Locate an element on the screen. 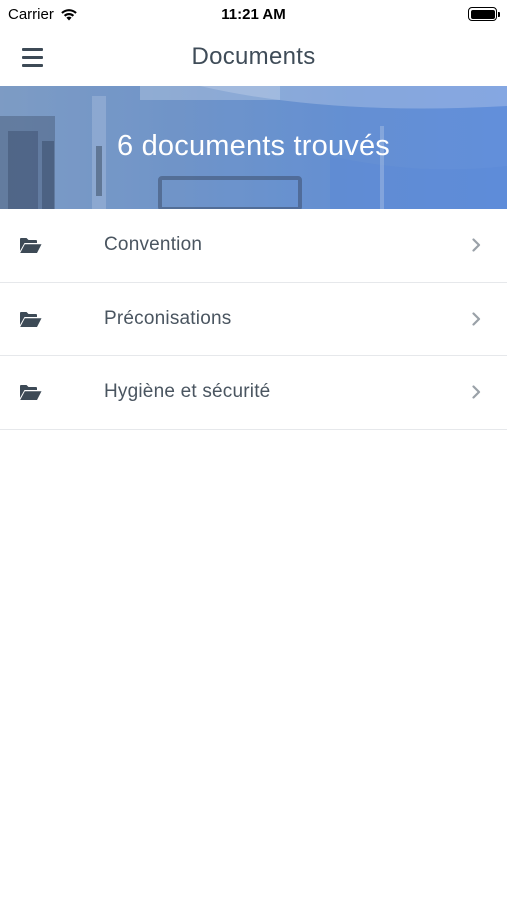 Image resolution: width=507 pixels, height=900 pixels. results-banner: 6 documents trouvés is located at coordinates (253, 147).